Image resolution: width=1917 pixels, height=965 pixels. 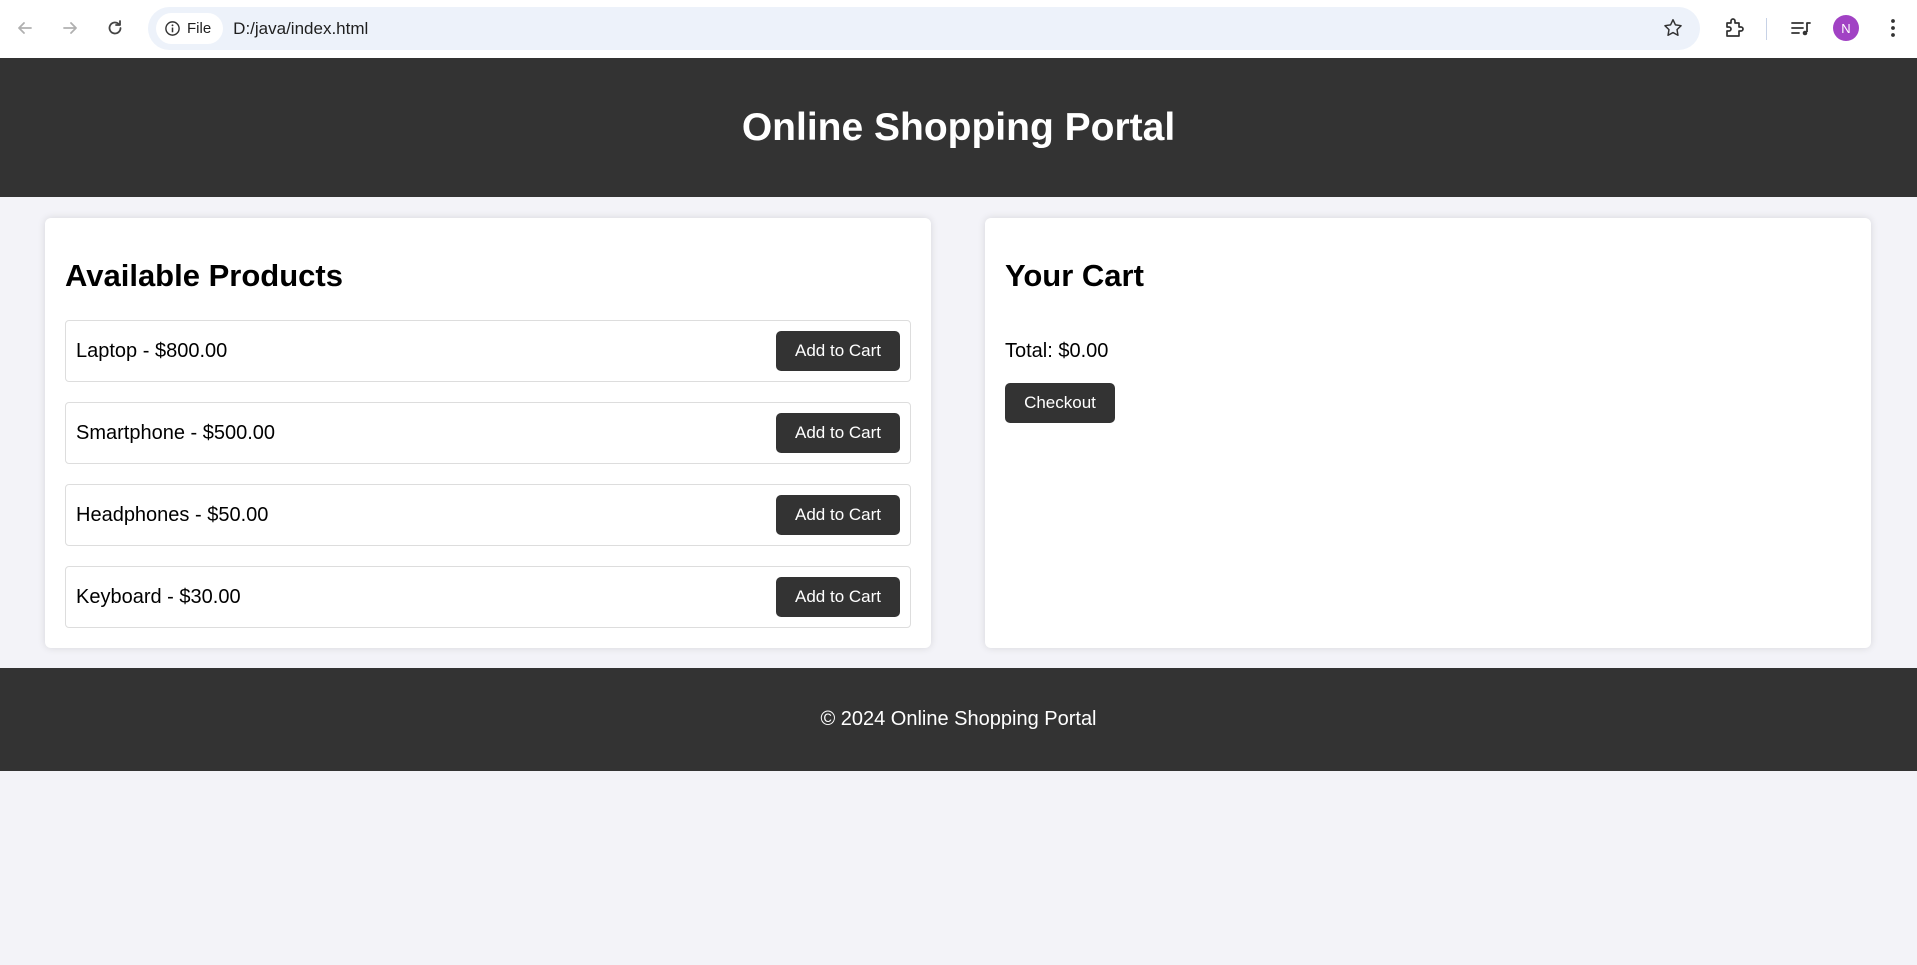 I want to click on file-chip-label: File, so click(x=199, y=28).